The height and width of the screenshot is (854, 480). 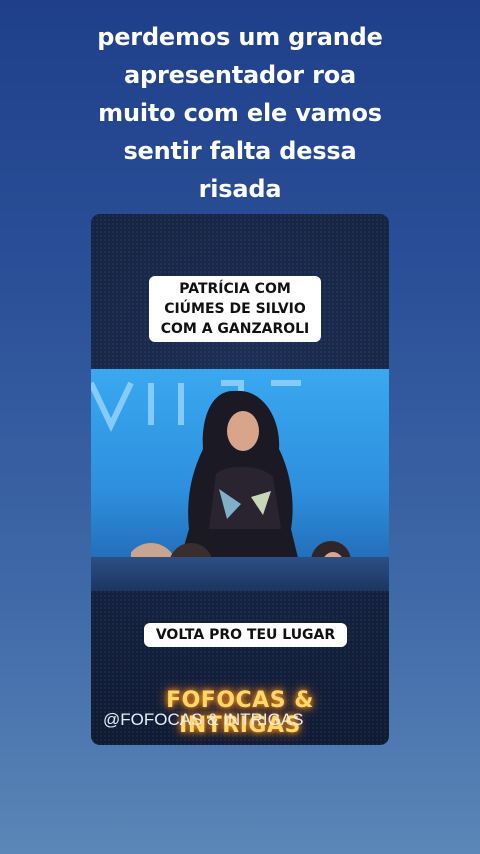 I want to click on account-handle: @FOFOCAS & INTRIGAS, so click(x=203, y=719).